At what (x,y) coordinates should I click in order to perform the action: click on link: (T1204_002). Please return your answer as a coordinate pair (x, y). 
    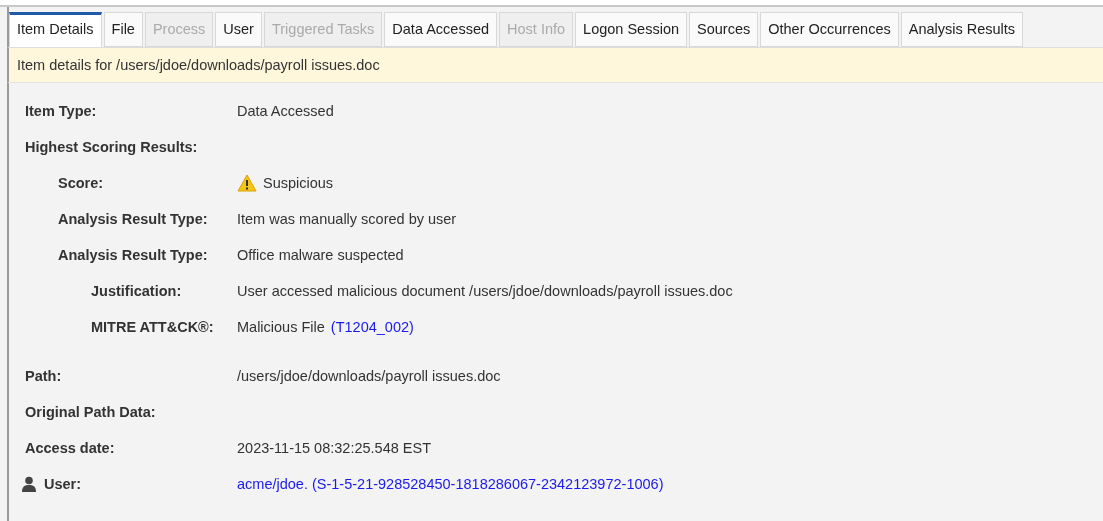
    Looking at the image, I should click on (372, 327).